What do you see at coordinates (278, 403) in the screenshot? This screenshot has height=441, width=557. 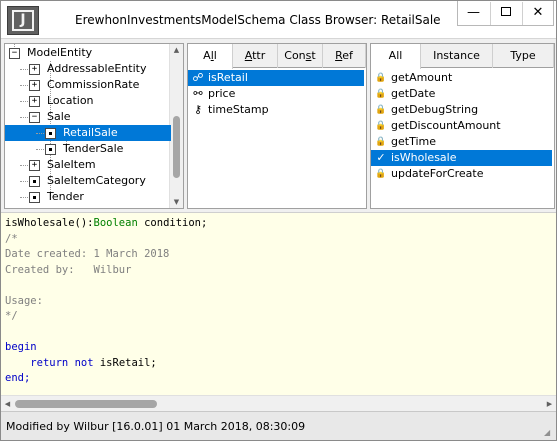 I see `editor-horizontal-scrollbar: ◀ ▶` at bounding box center [278, 403].